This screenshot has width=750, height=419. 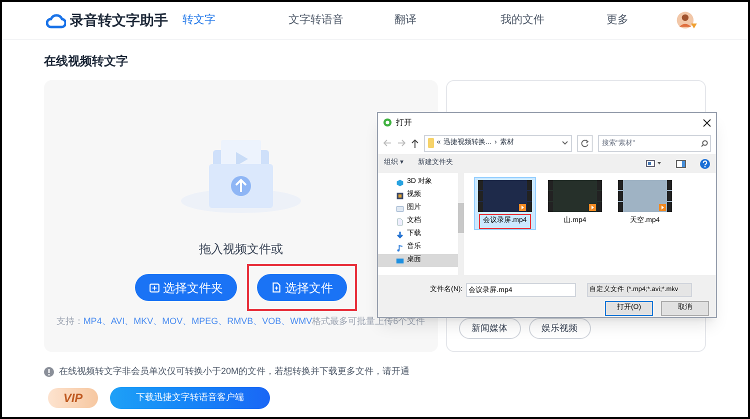 I want to click on nav-tab: 转文字, so click(x=217, y=20).